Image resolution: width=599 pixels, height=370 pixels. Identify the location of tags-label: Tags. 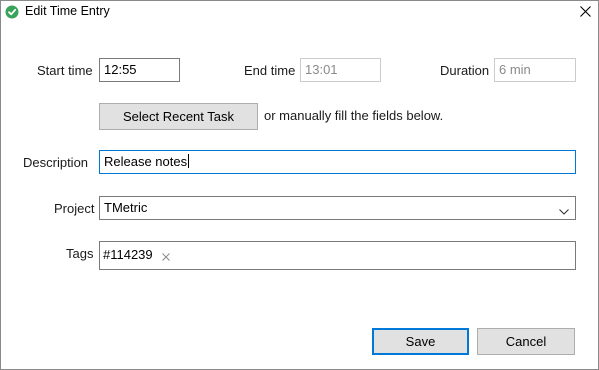
(80, 253).